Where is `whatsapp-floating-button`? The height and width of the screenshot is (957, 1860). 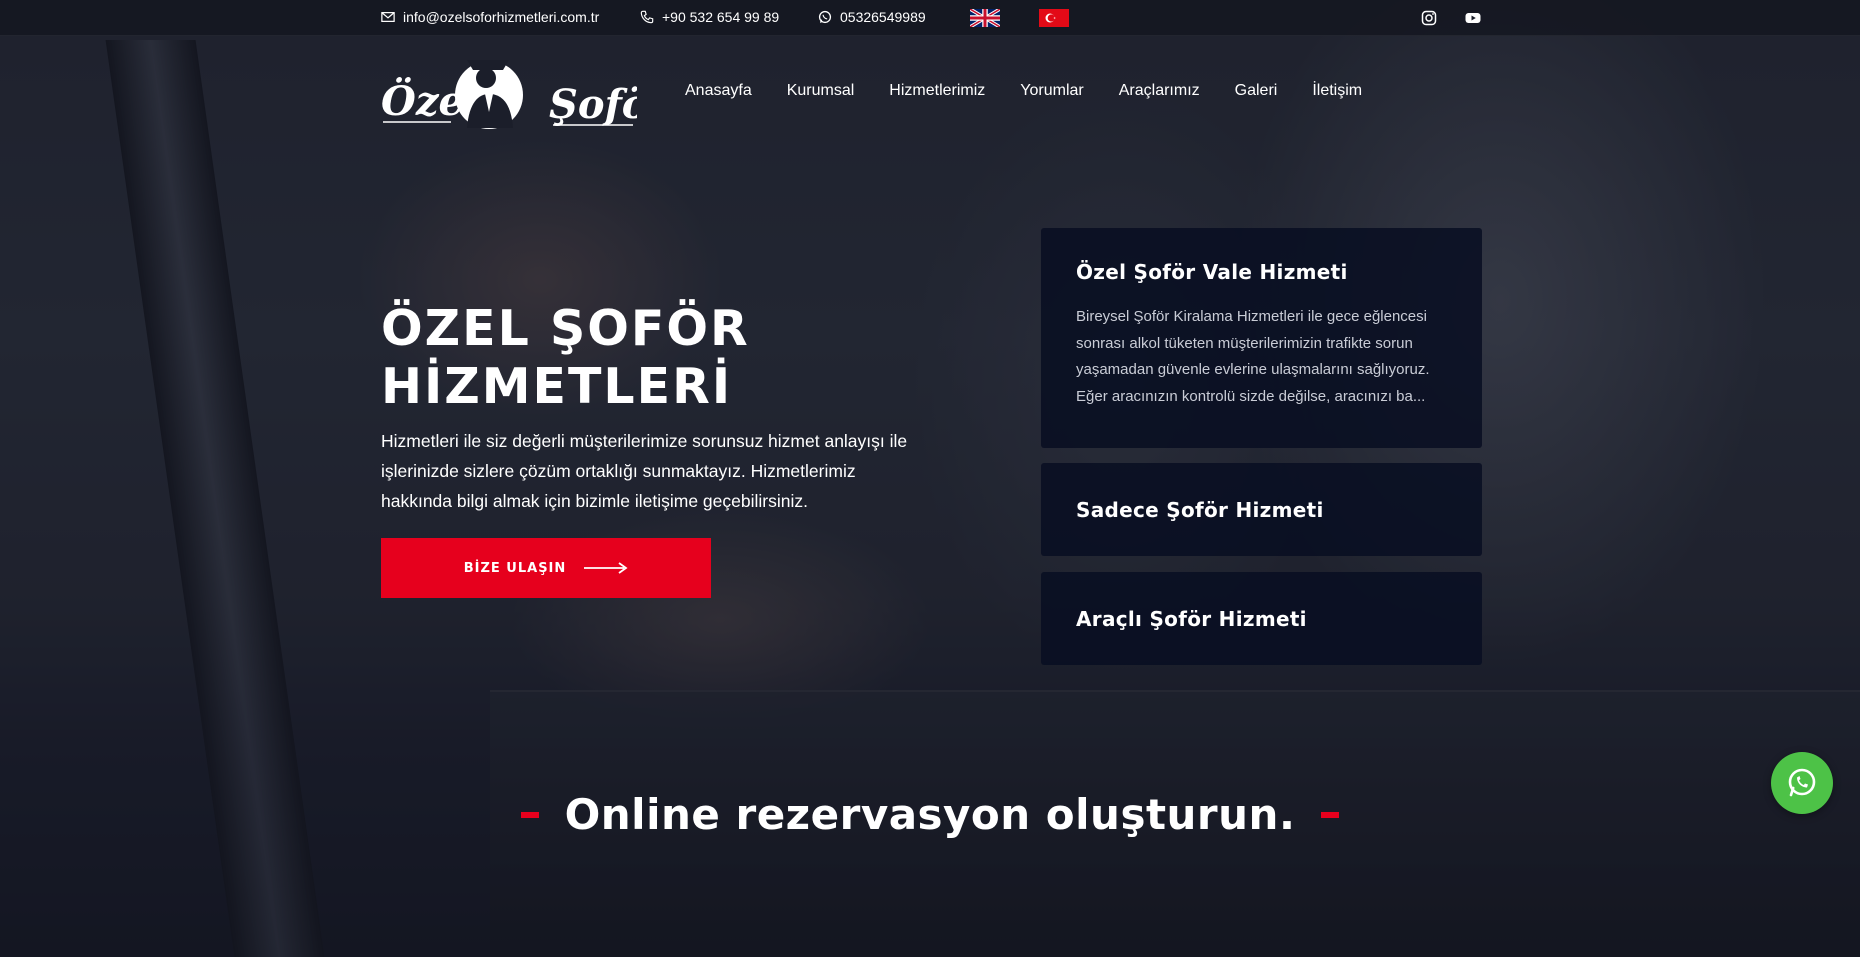 whatsapp-floating-button is located at coordinates (1802, 783).